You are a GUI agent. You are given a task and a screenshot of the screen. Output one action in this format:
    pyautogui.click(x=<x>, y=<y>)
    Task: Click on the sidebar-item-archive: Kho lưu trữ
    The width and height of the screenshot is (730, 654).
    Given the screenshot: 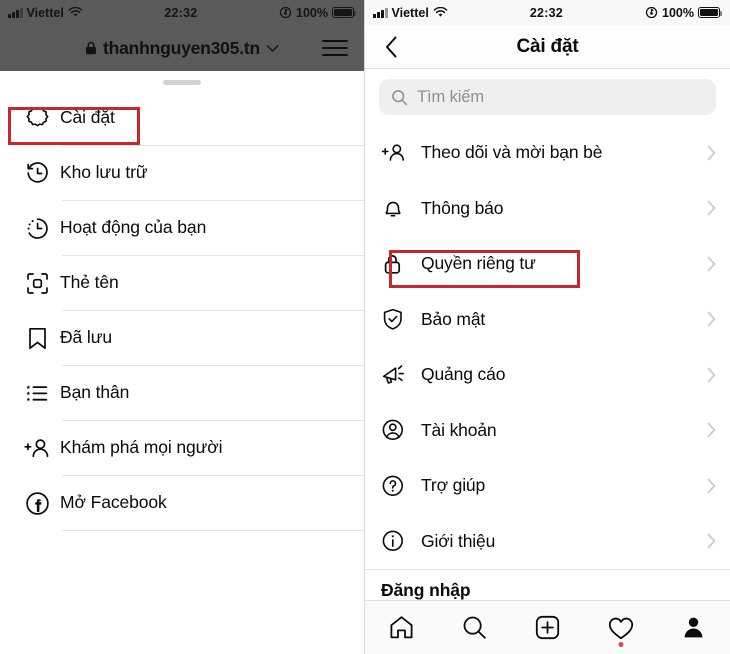 What is the action you would take?
    pyautogui.click(x=182, y=173)
    